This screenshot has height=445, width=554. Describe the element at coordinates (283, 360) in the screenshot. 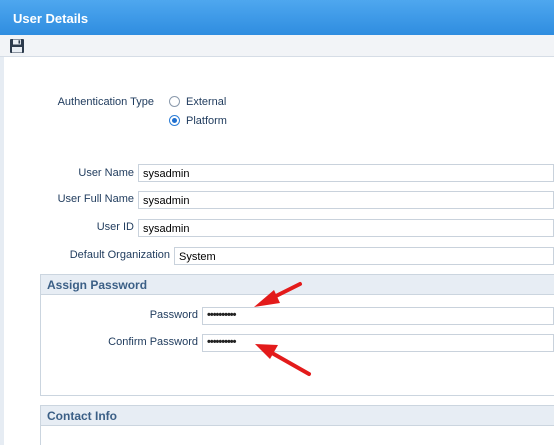

I see `annotation-arrow-confirm` at that location.